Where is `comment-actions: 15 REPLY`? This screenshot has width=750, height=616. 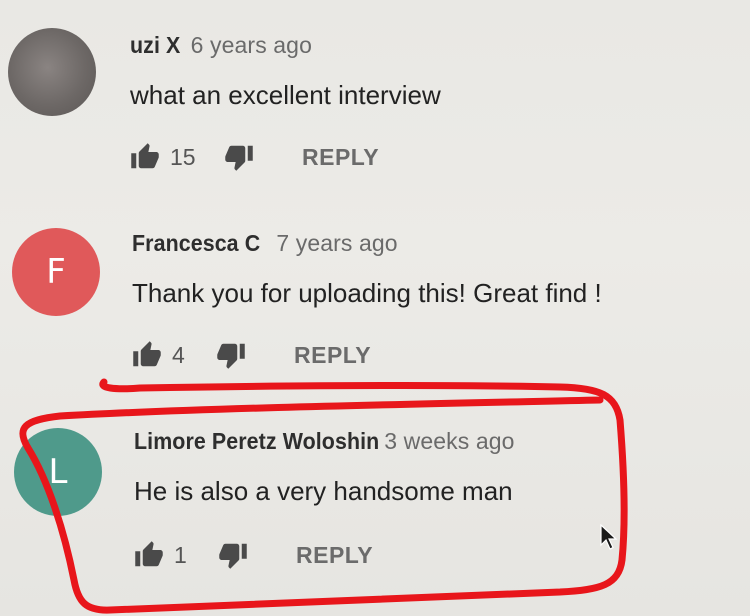
comment-actions: 15 REPLY is located at coordinates (254, 157).